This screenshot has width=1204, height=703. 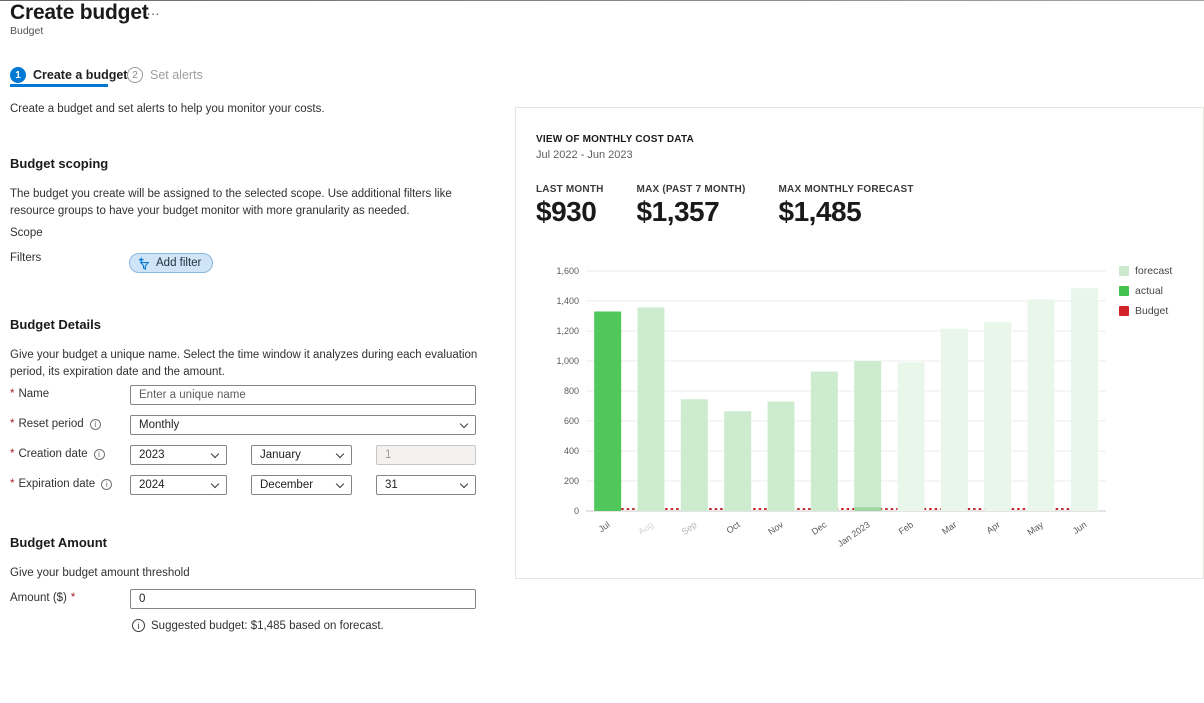 I want to click on tab-1-number-badge: 1, so click(x=18, y=75).